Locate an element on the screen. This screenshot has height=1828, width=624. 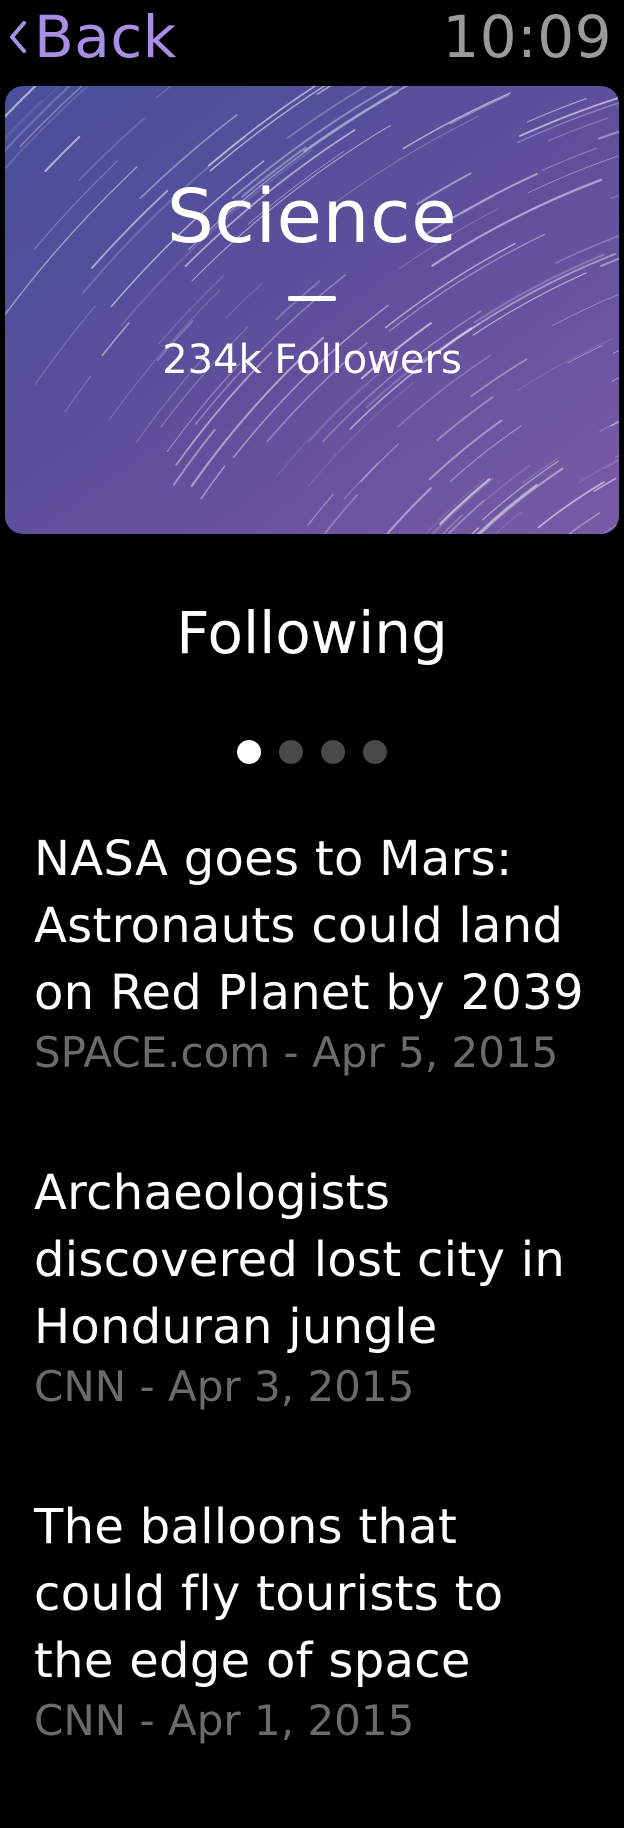
page-indicator is located at coordinates (312, 753).